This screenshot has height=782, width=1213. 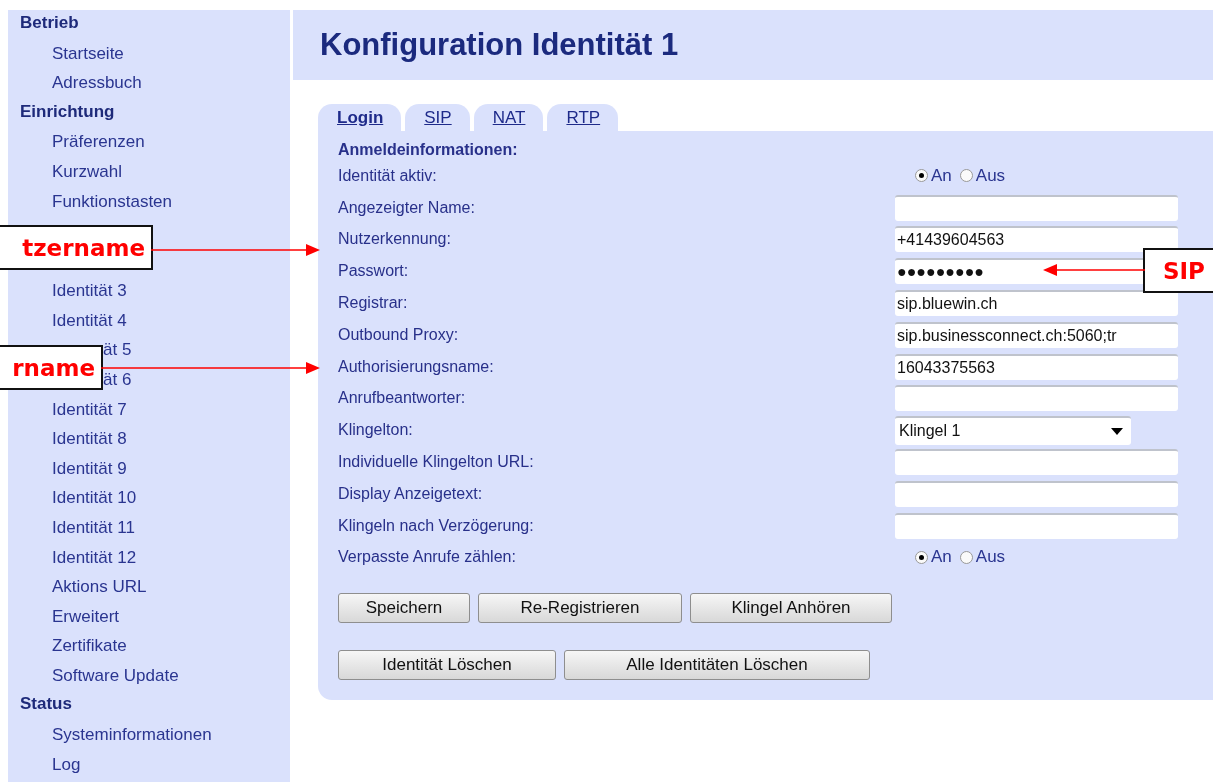 What do you see at coordinates (373, 303) in the screenshot?
I see `field-label: Registrar:` at bounding box center [373, 303].